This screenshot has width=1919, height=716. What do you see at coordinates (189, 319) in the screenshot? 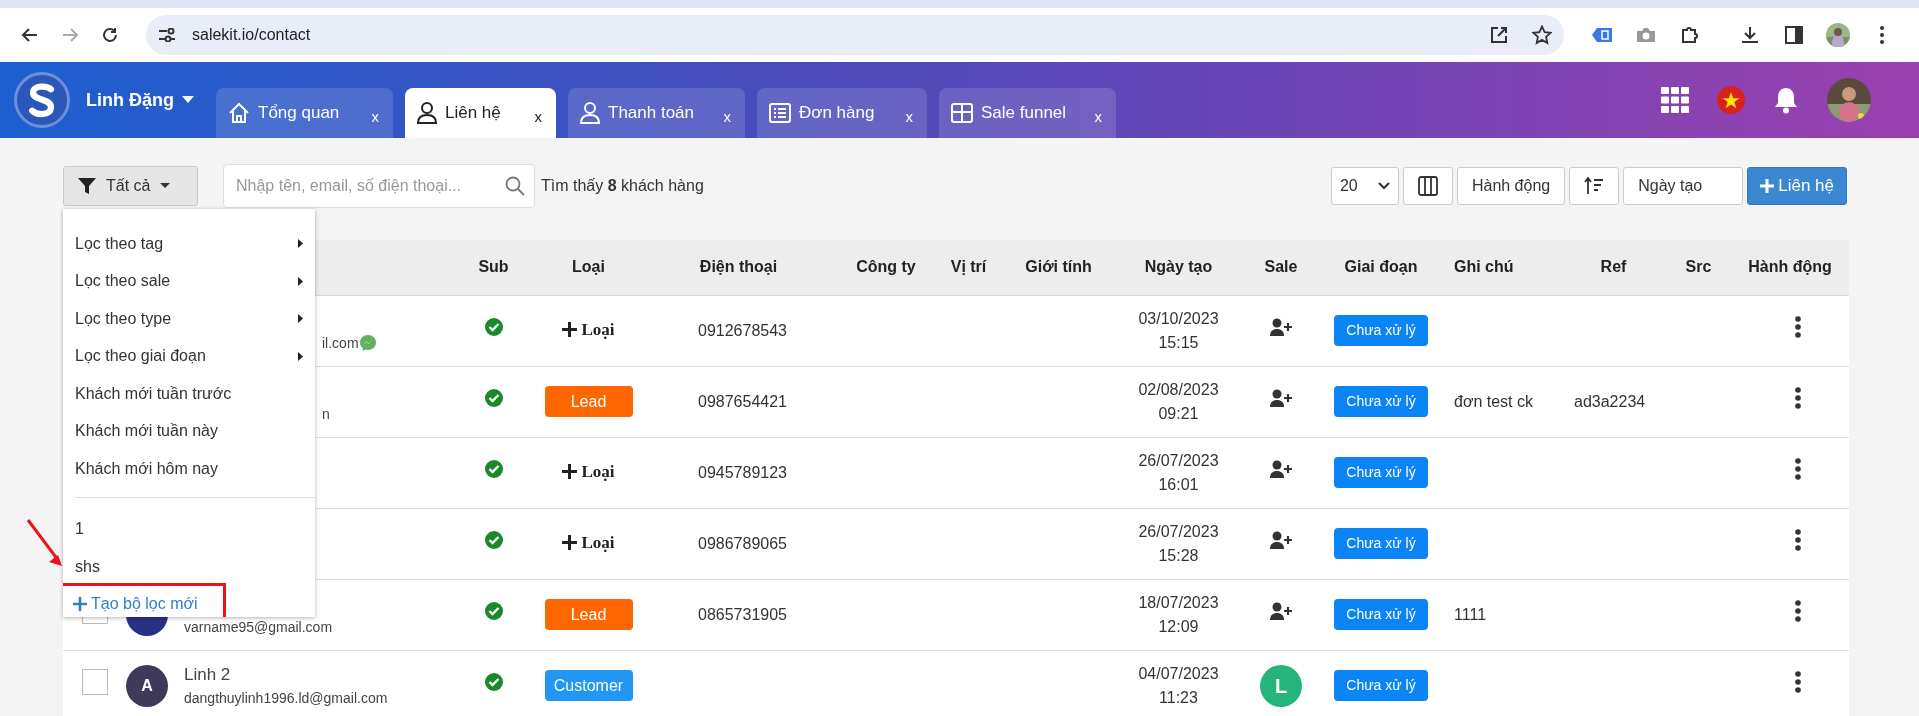
I see `menu-item: Lọc theo type` at bounding box center [189, 319].